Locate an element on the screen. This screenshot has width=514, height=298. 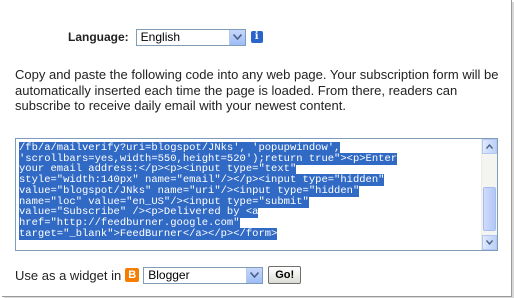
scrollbar-thumb is located at coordinates (489, 209).